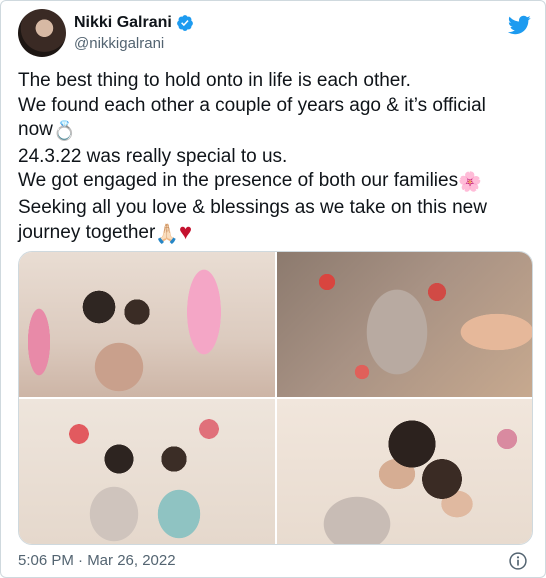 This screenshot has height=578, width=546. Describe the element at coordinates (519, 25) in the screenshot. I see `twitter-bird-icon` at that location.